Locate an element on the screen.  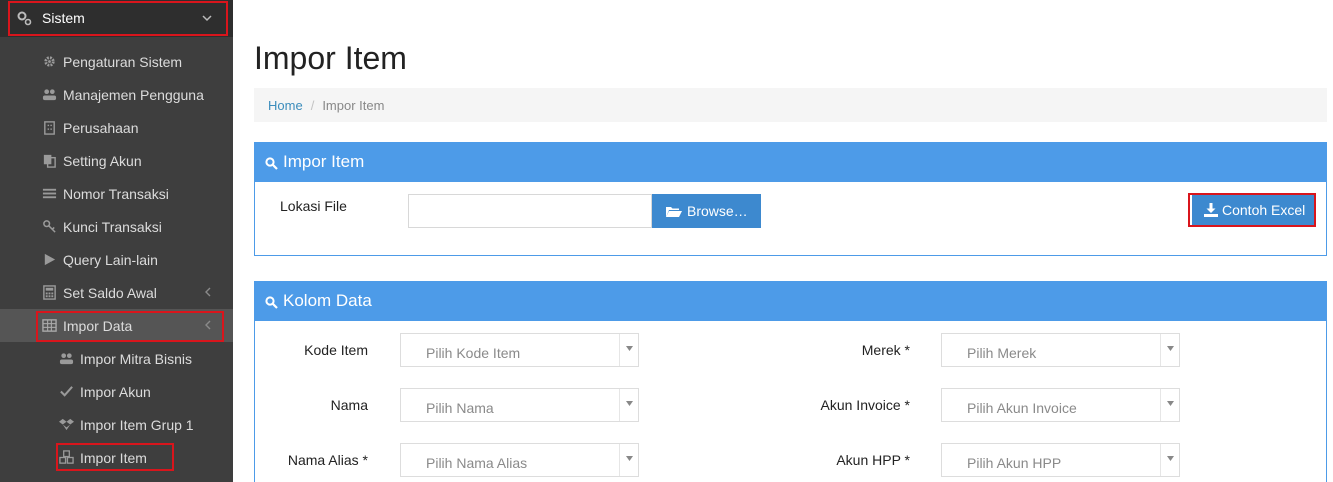
select-merek: Pilih Merek is located at coordinates (1060, 350).